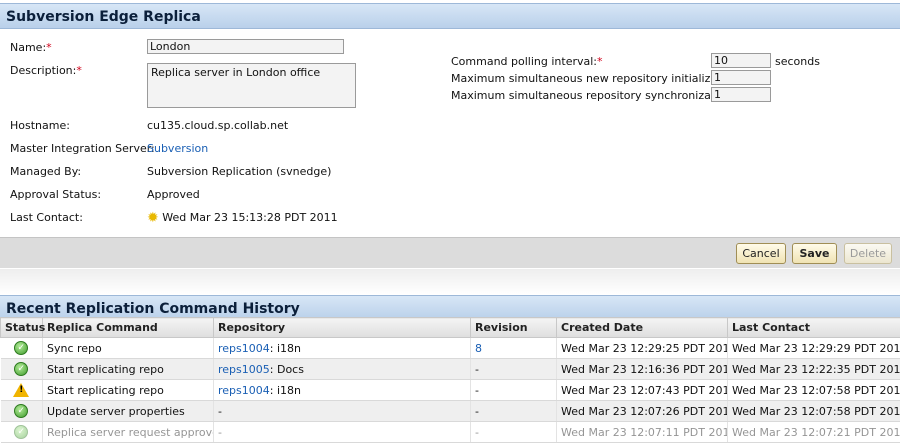 The height and width of the screenshot is (444, 900). I want to click on col-created-date: Created Date, so click(642, 327).